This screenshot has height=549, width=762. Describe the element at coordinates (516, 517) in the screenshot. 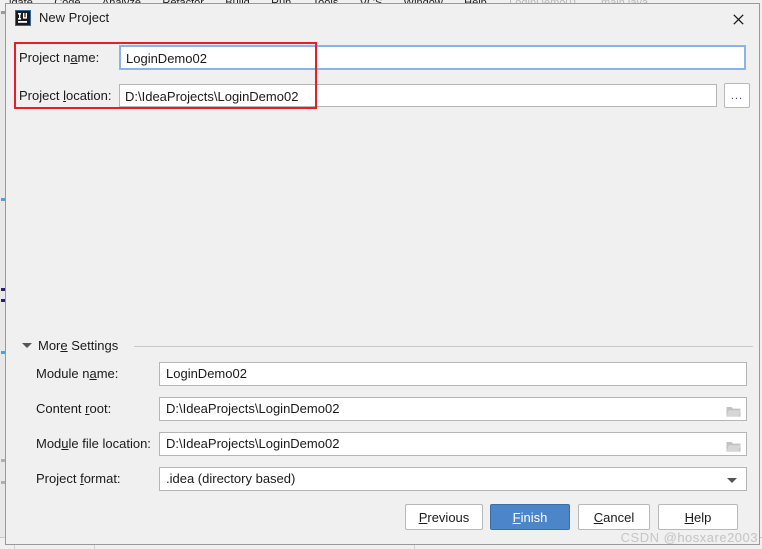

I see `finish-button-mnemonic: F` at that location.